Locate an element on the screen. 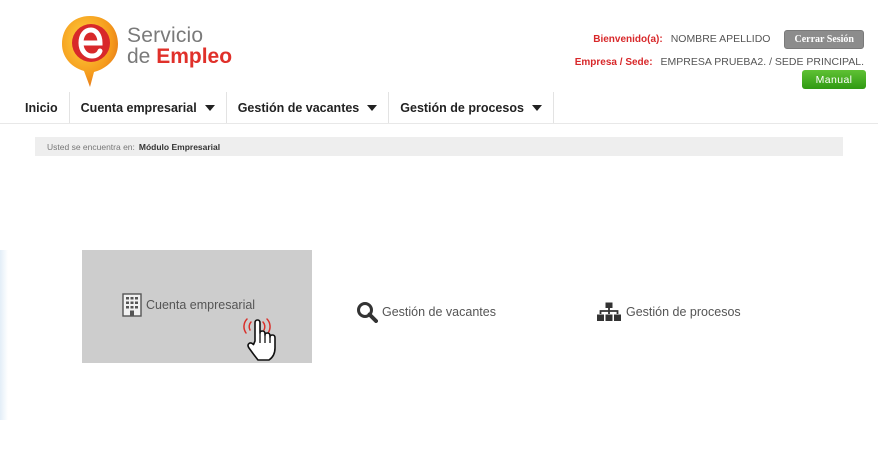 This screenshot has width=878, height=455. nav-item-cuenta-empresarial: Cuenta empresarial is located at coordinates (148, 108).